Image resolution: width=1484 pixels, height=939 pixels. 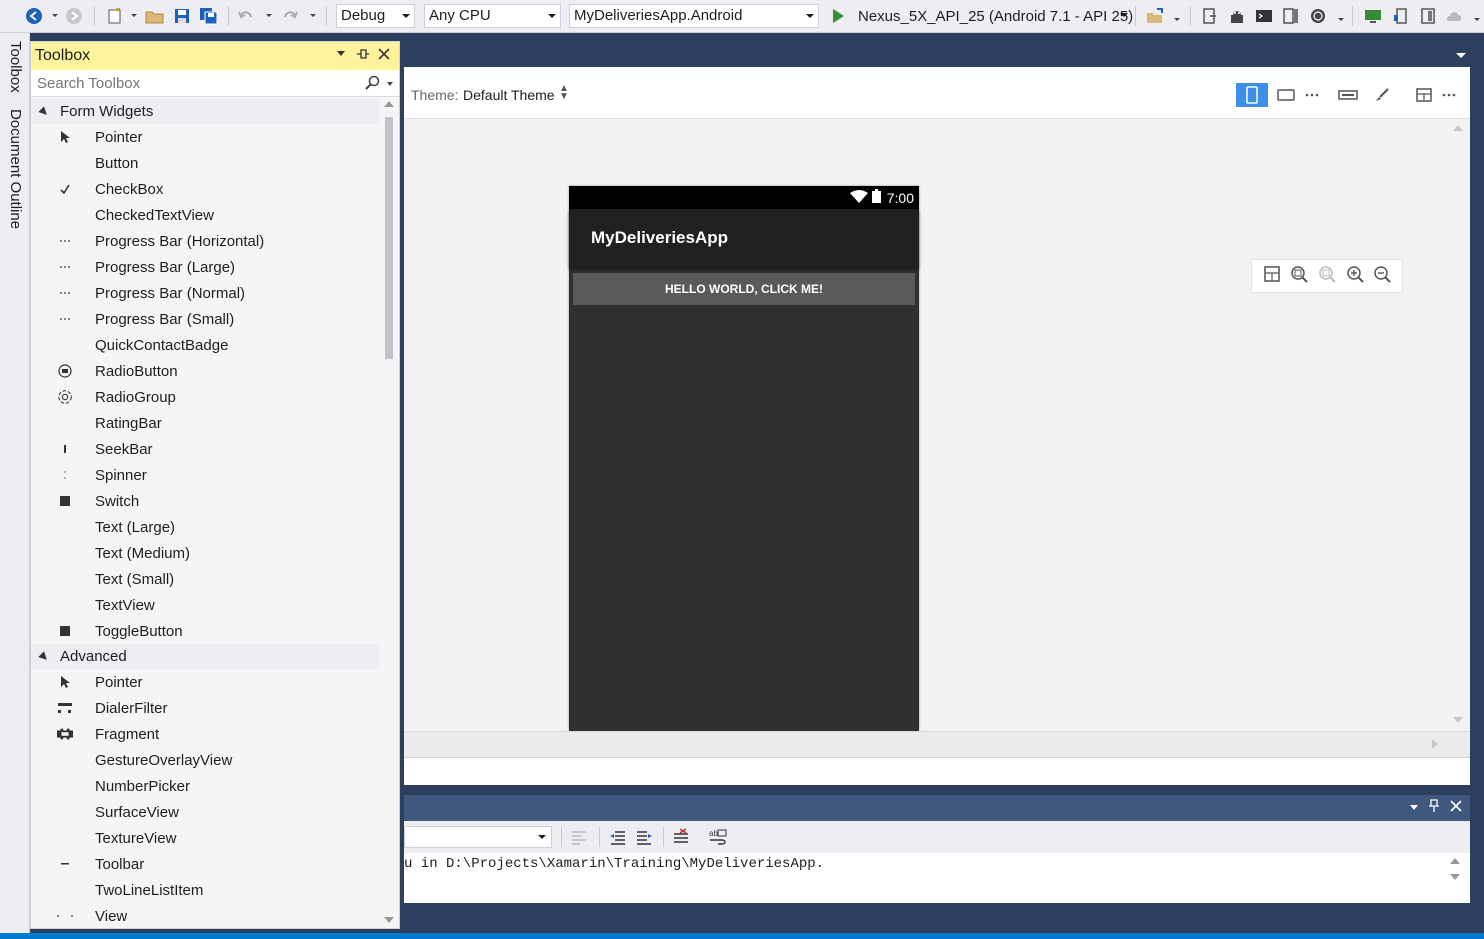 I want to click on toolbox-item: SurfaceView, so click(x=205, y=812).